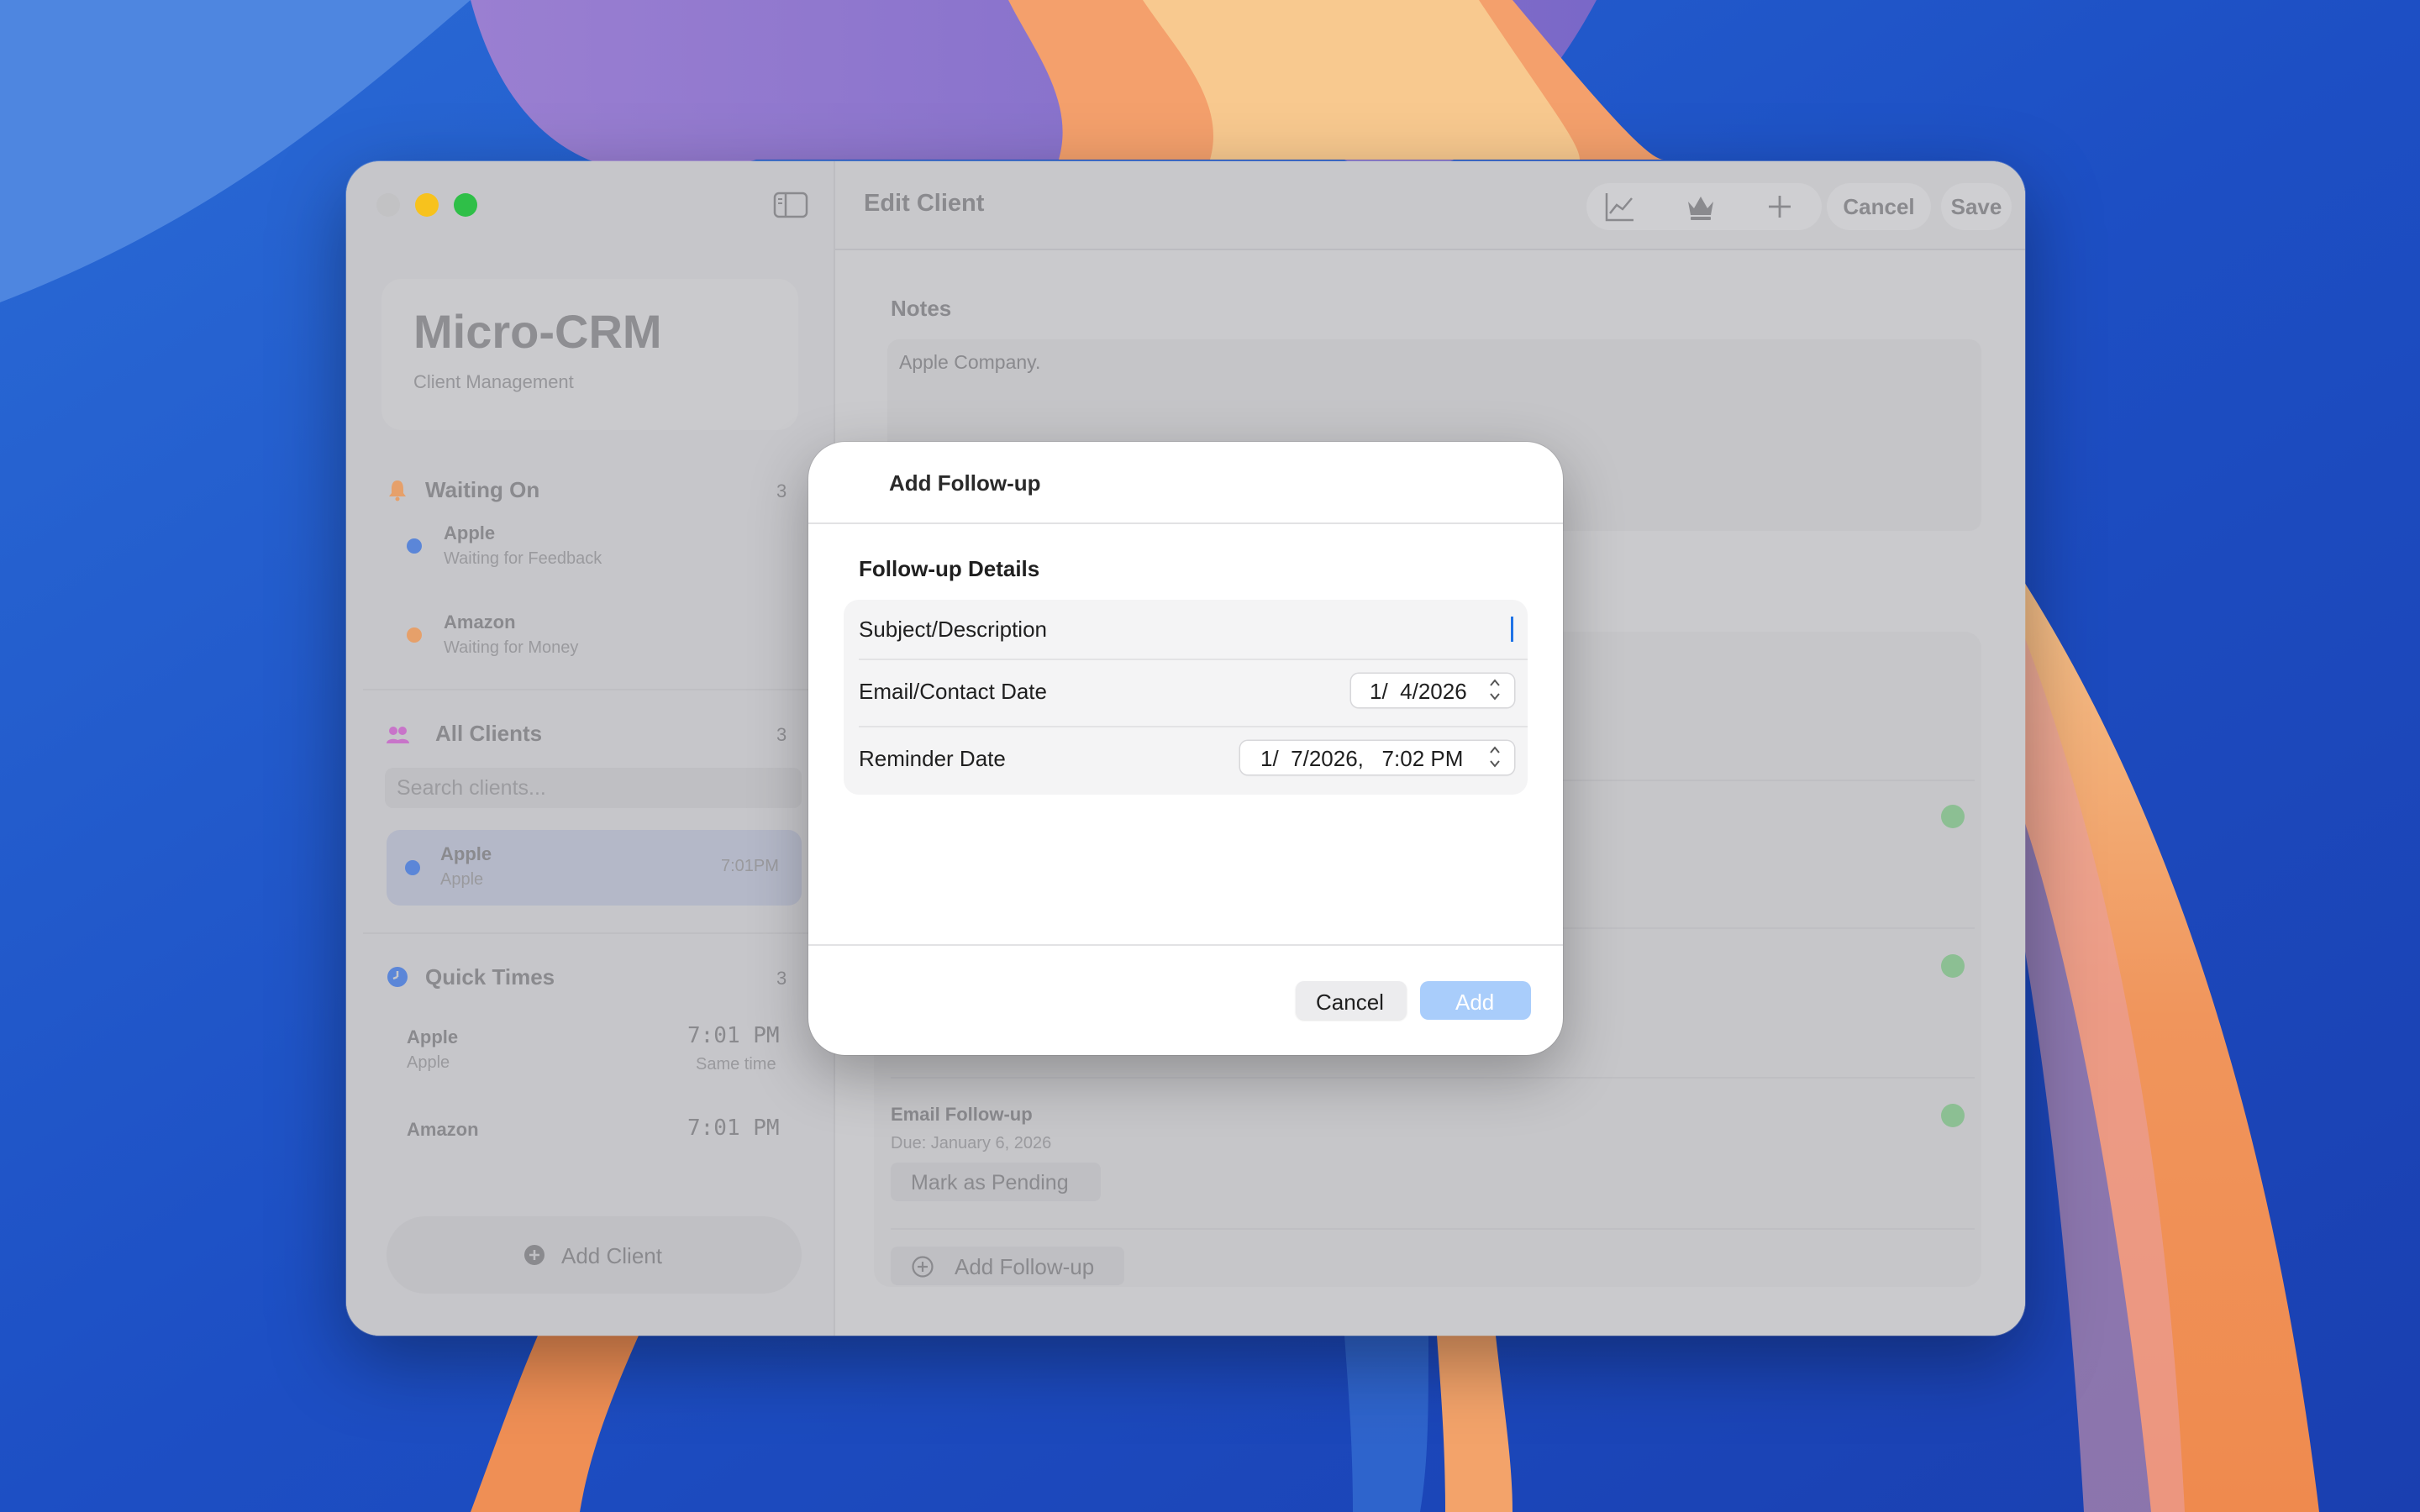  I want to click on waiting-item-name: Apple, so click(469, 533).